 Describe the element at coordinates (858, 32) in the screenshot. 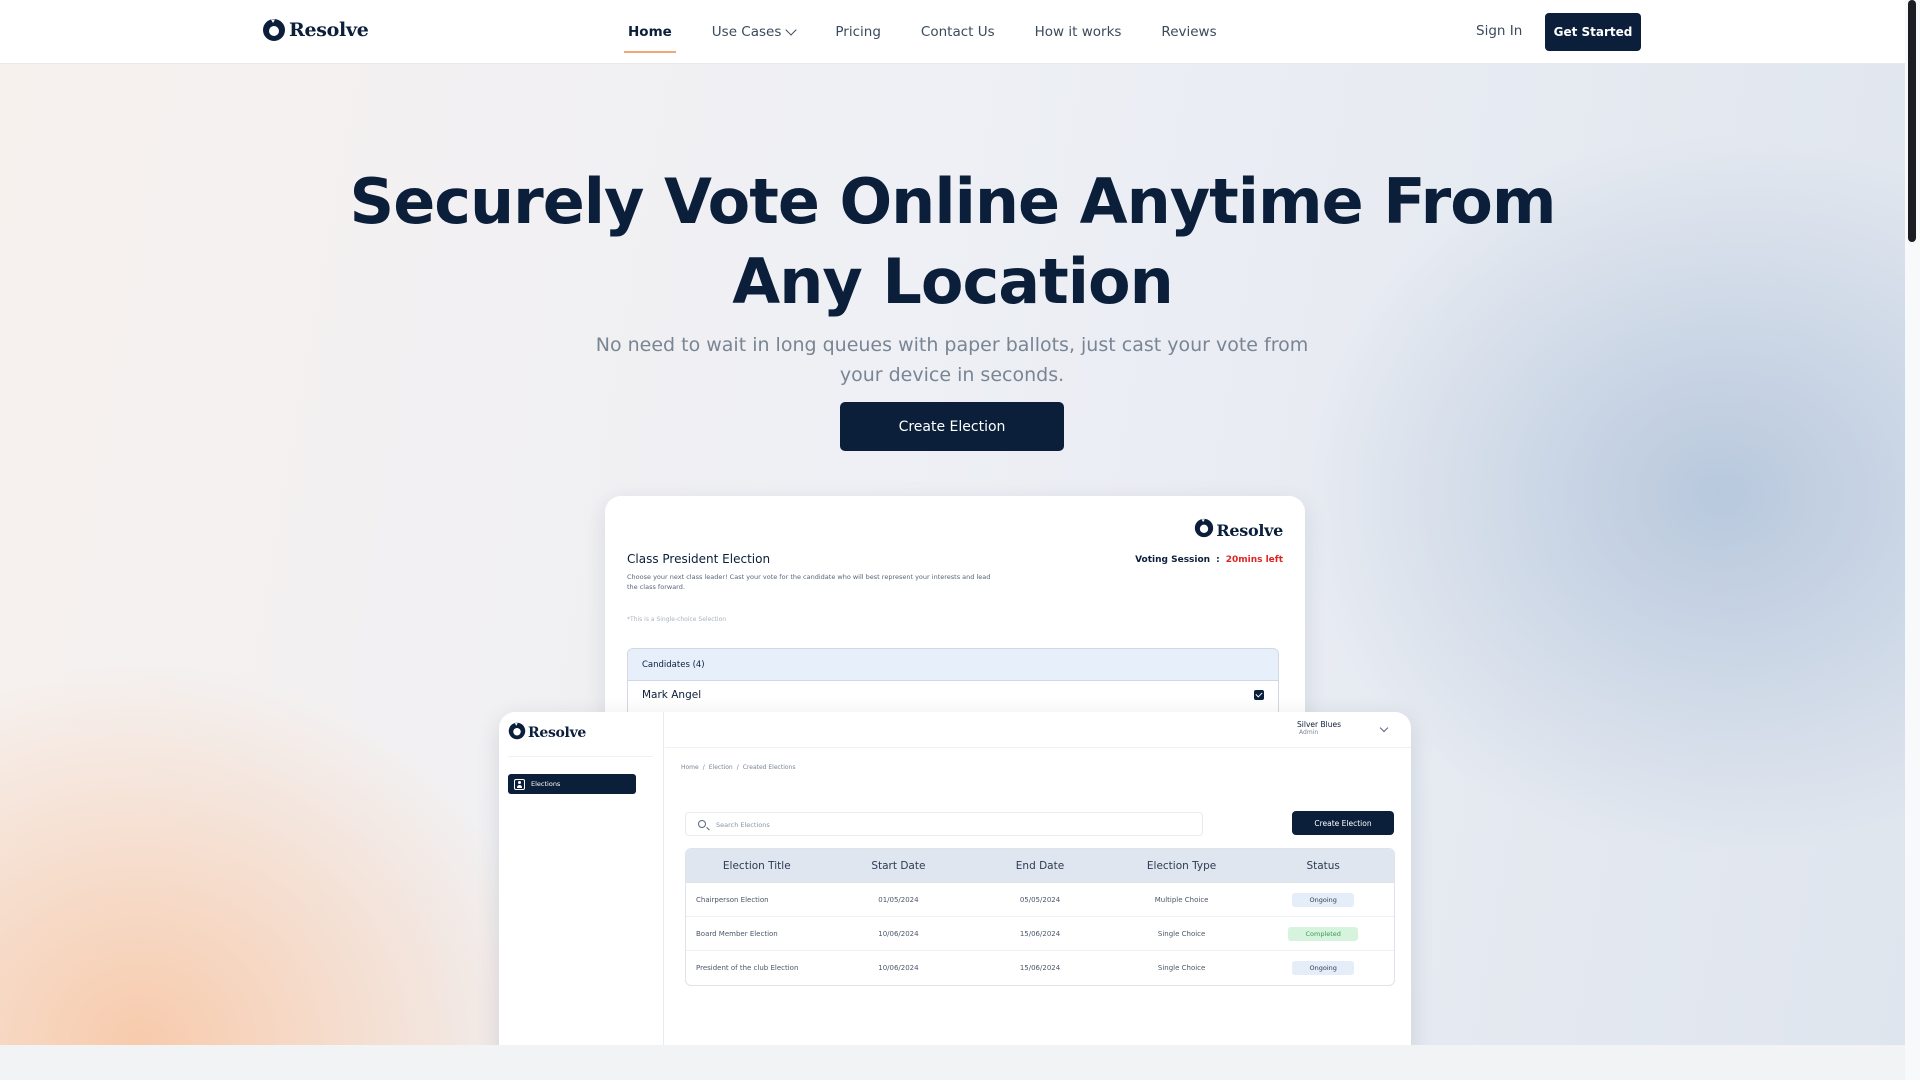

I see `nav-pricing: Pricing` at that location.